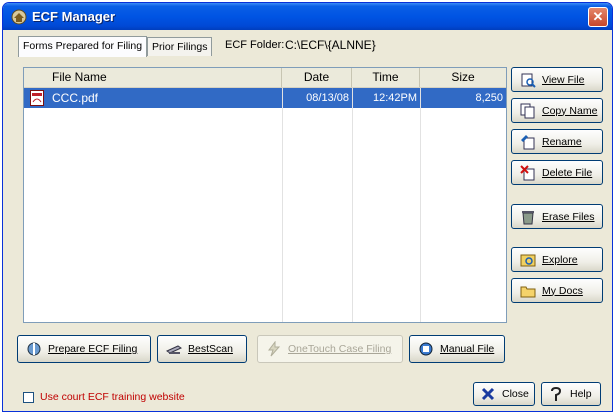 The height and width of the screenshot is (414, 615). What do you see at coordinates (210, 349) in the screenshot?
I see `bestscan-label: BestScan` at bounding box center [210, 349].